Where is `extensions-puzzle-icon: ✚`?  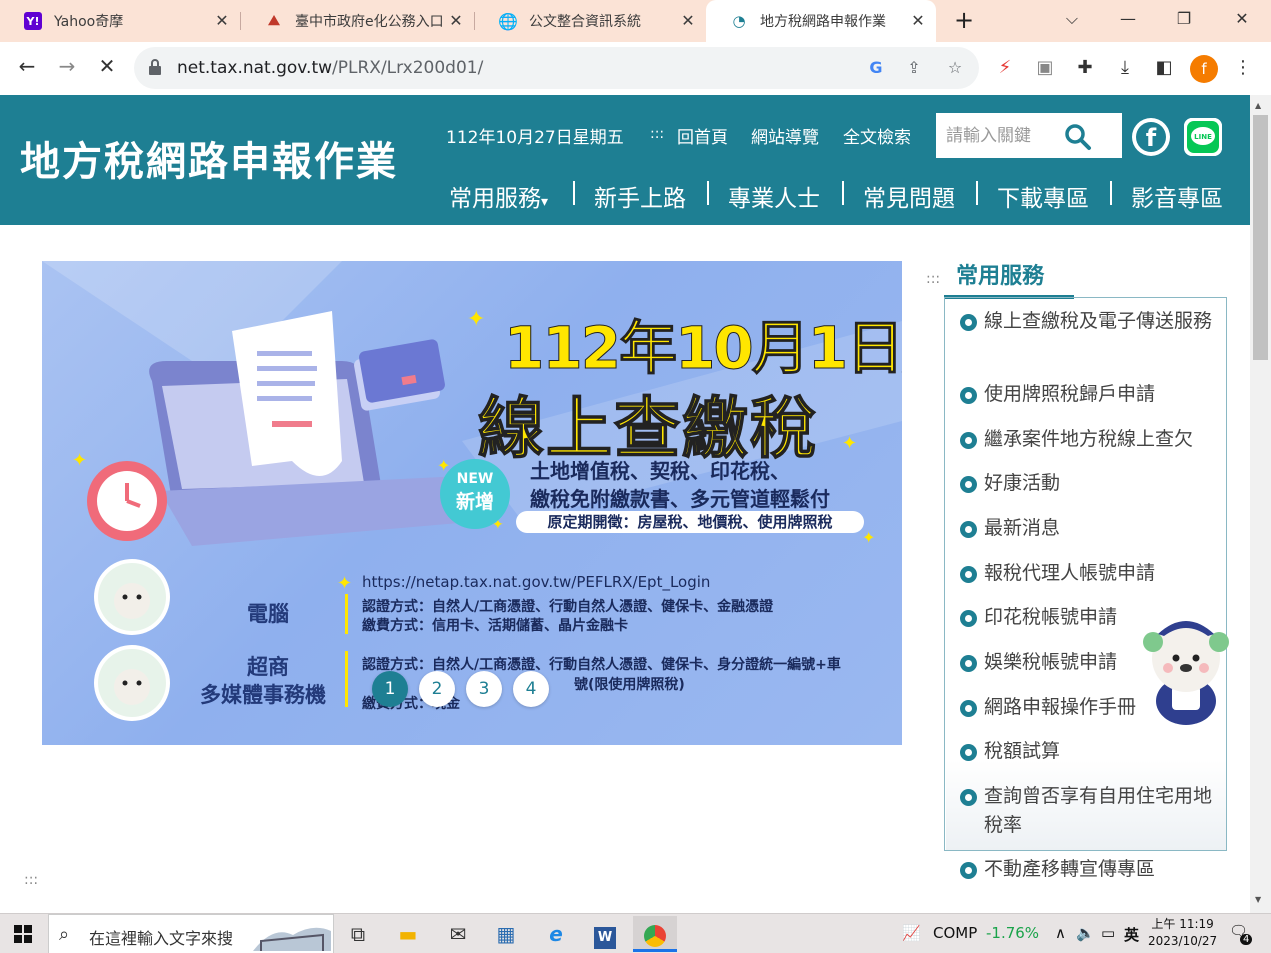
extensions-puzzle-icon: ✚ is located at coordinates (1085, 68).